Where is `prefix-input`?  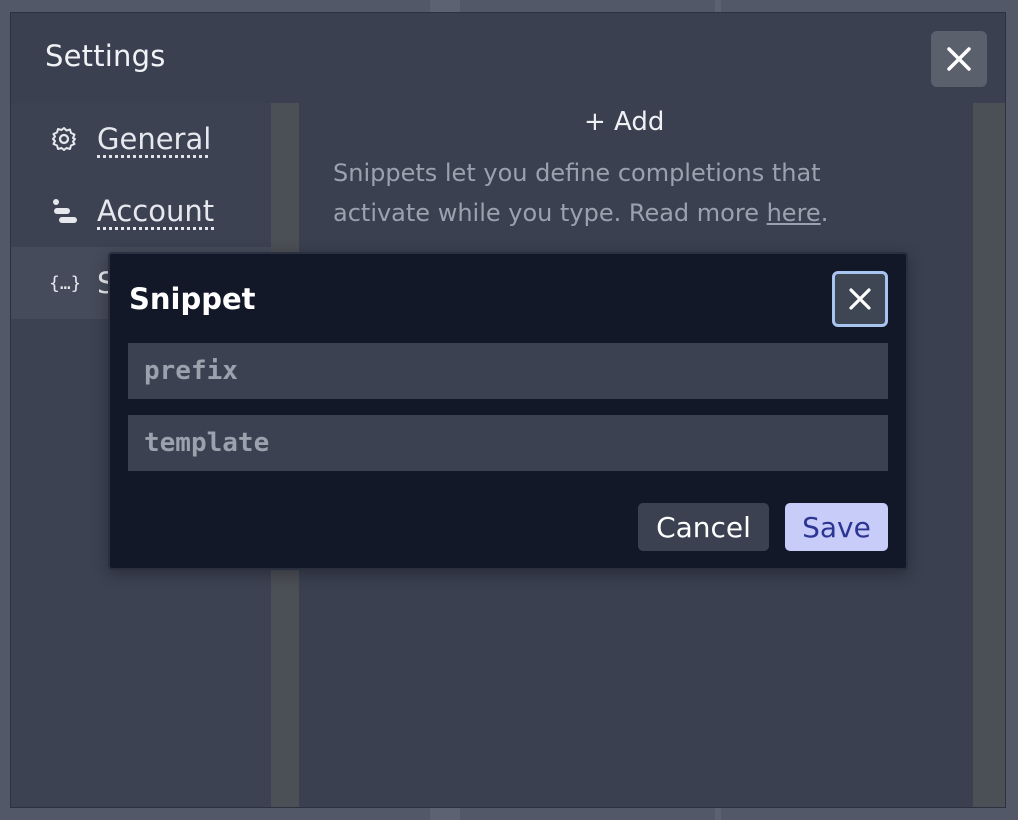 prefix-input is located at coordinates (508, 371).